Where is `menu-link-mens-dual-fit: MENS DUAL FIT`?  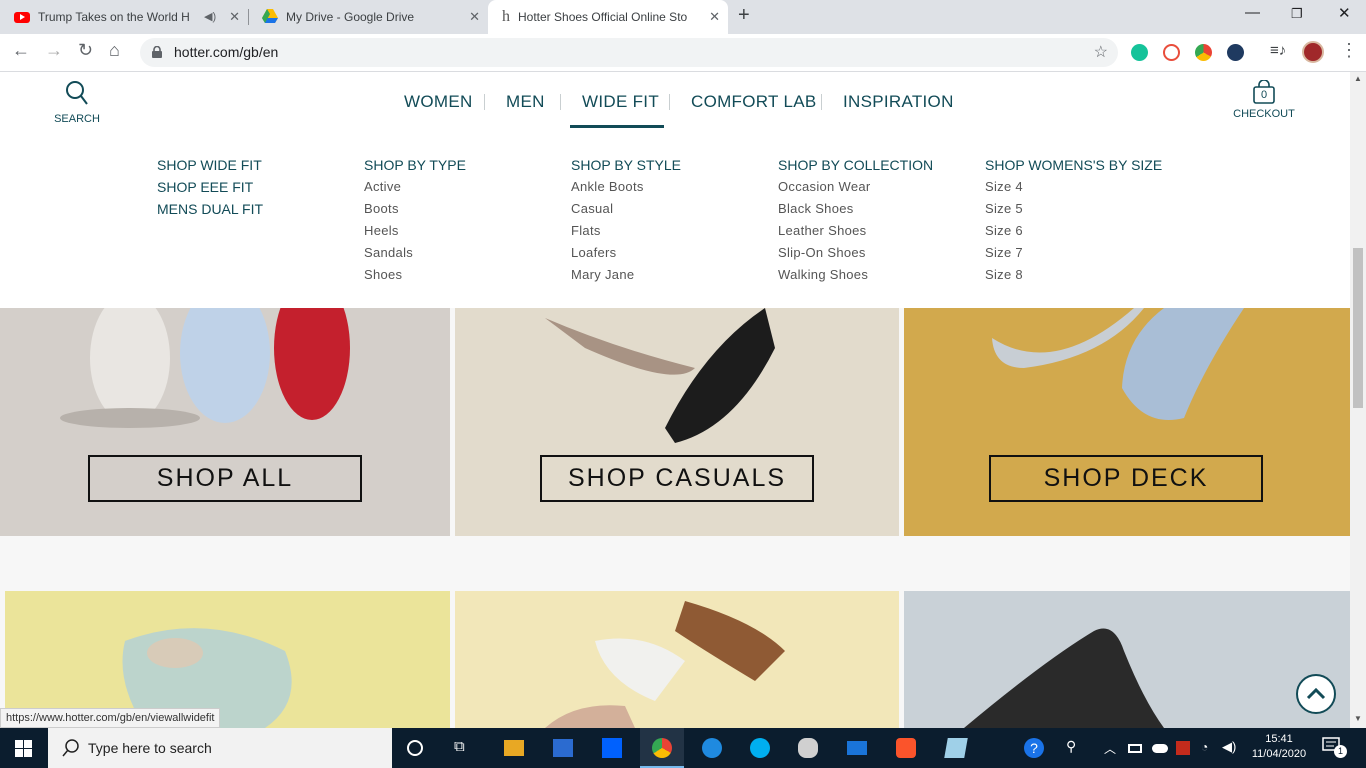 menu-link-mens-dual-fit: MENS DUAL FIT is located at coordinates (210, 209).